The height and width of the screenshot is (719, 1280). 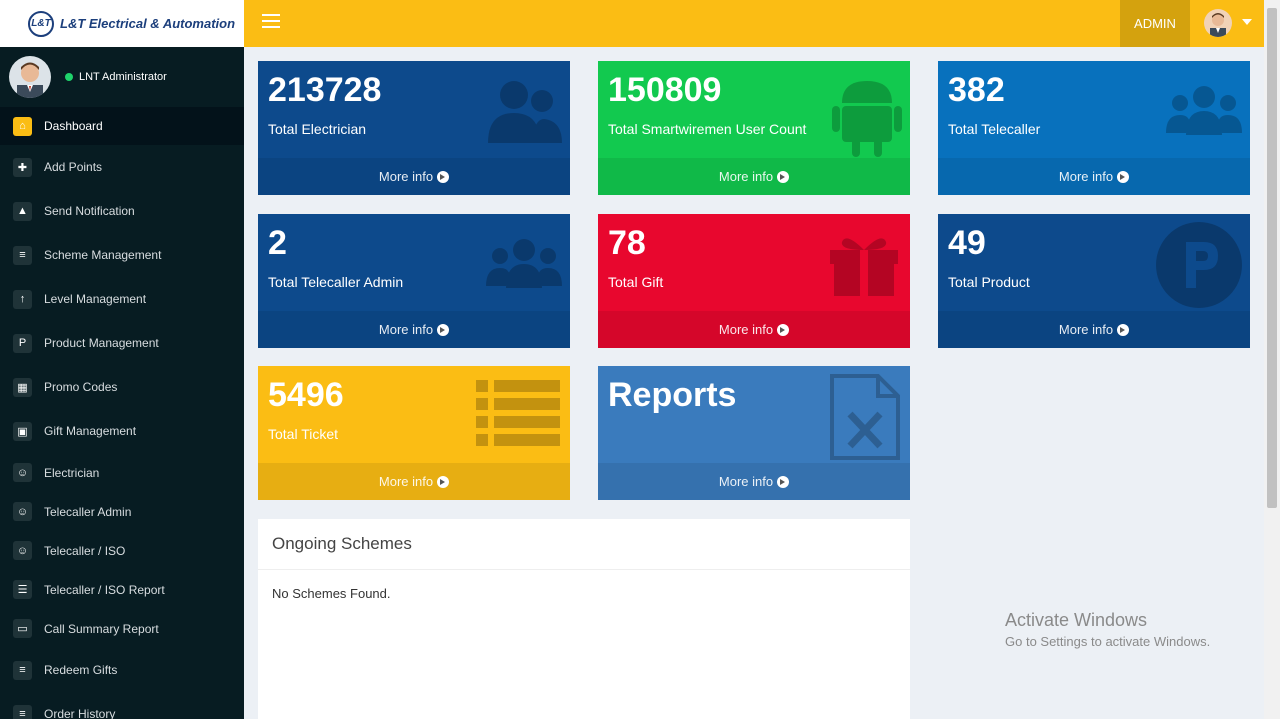 I want to click on total-gift-box: 78 Total Gift More info, so click(x=754, y=281).